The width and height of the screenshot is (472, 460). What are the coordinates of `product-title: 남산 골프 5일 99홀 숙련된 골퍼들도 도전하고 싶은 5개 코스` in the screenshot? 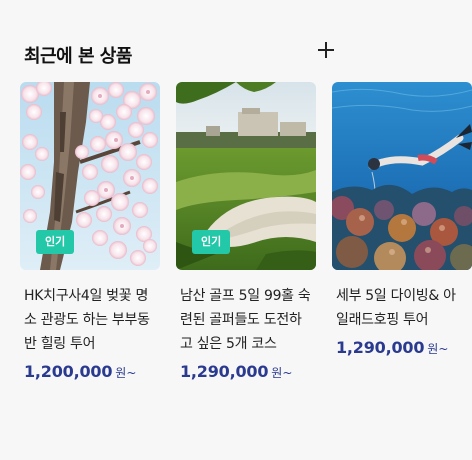 It's located at (245, 320).